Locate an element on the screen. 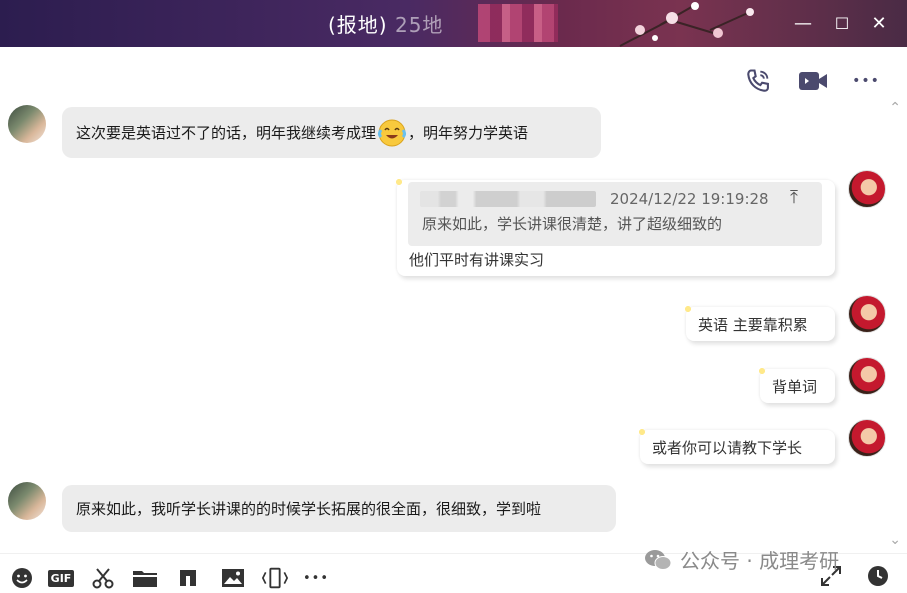  shake-icon is located at coordinates (275, 578).